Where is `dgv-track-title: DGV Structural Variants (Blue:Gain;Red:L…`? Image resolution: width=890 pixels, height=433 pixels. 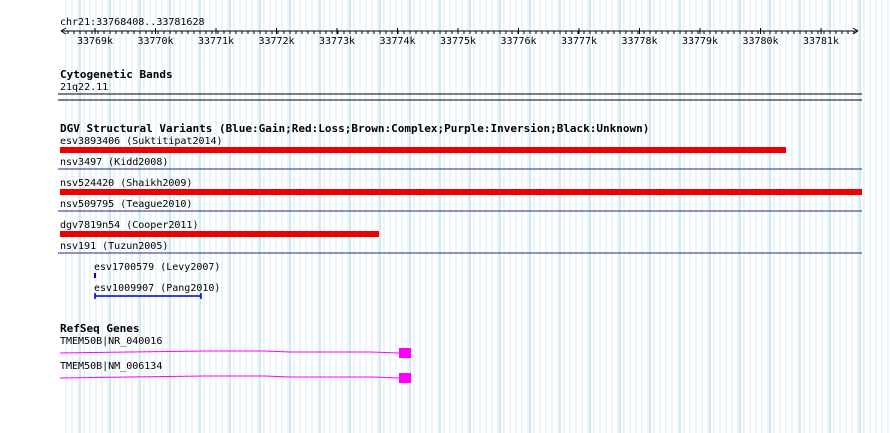
dgv-track-title: DGV Structural Variants (Blue:Gain;Red:L… is located at coordinates (354, 128).